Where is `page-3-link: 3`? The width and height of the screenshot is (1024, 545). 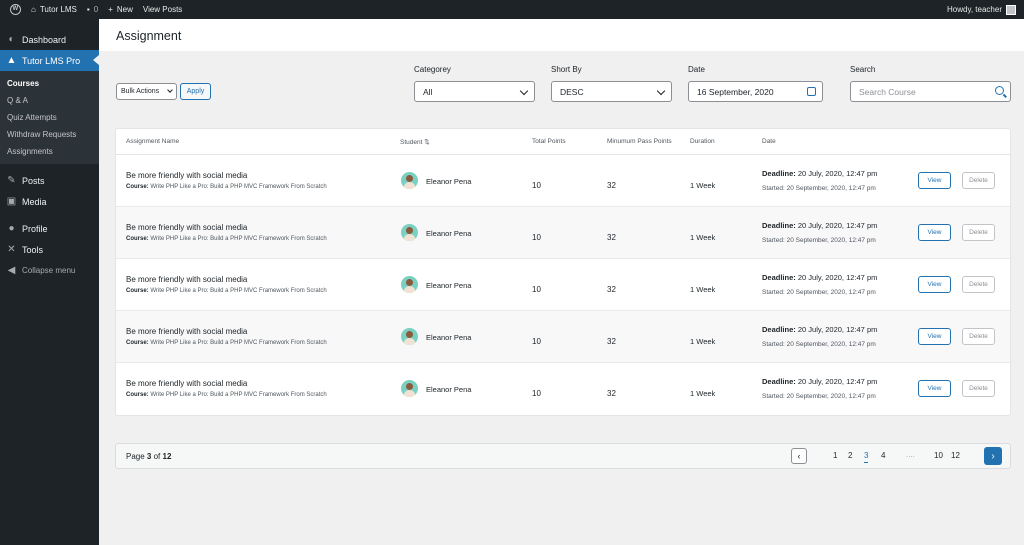 page-3-link: 3 is located at coordinates (866, 457).